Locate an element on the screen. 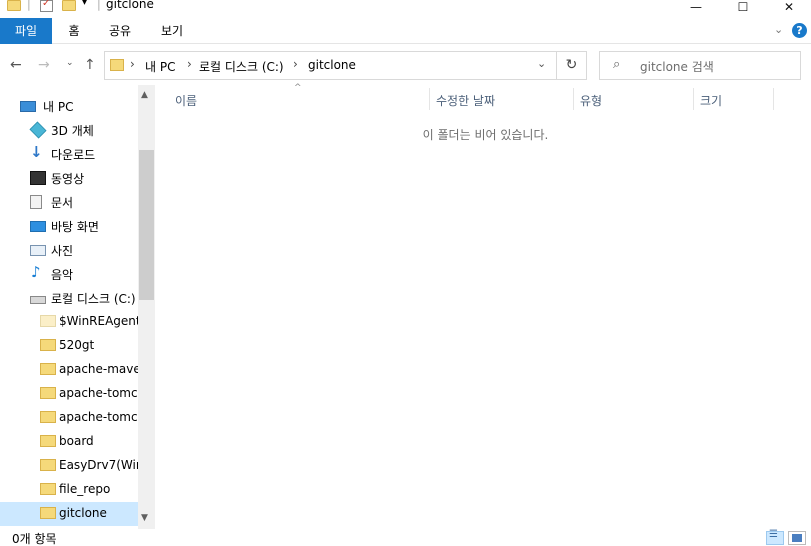 This screenshot has height=546, width=811. recent-locations-icon: ⌄ is located at coordinates (70, 63).